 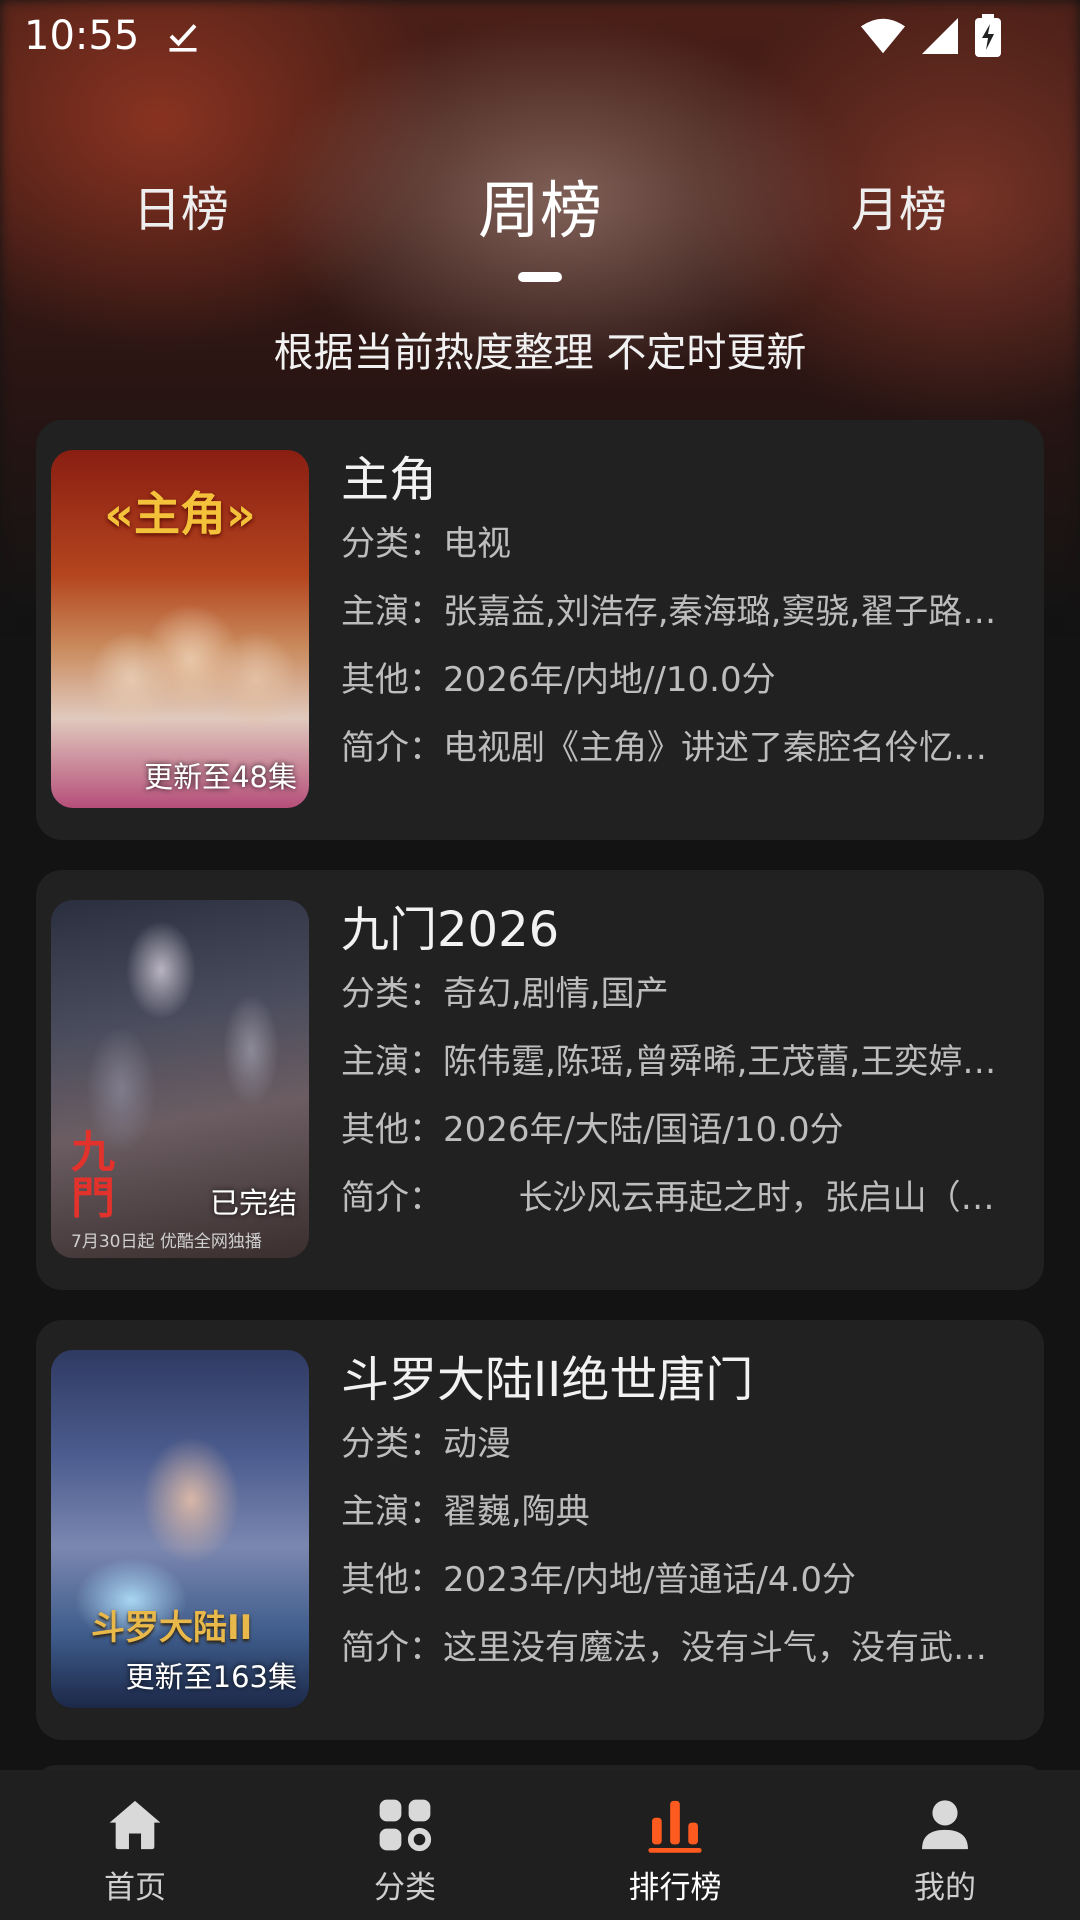 I want to click on episode-badge: 更新至163集, so click(x=211, y=1677).